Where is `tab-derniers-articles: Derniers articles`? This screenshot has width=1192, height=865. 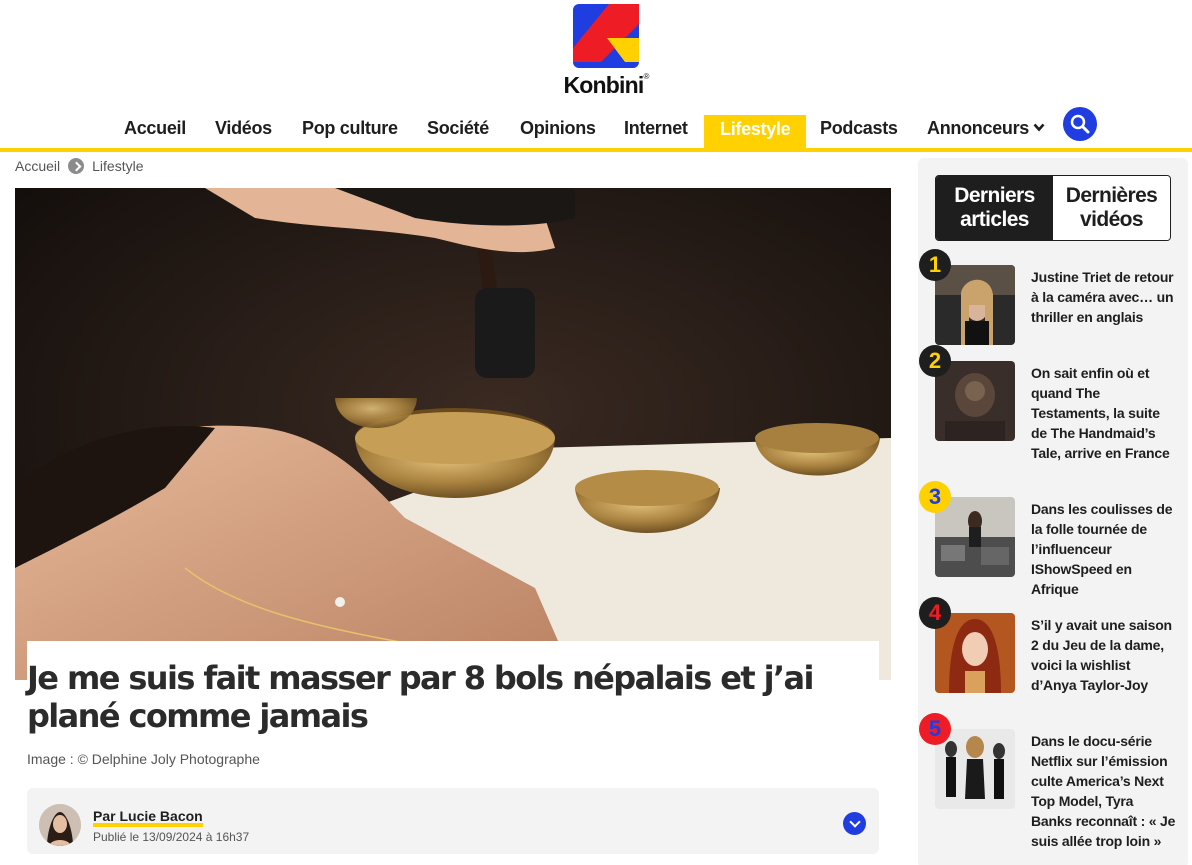
tab-derniers-articles: Derniers articles is located at coordinates (994, 208).